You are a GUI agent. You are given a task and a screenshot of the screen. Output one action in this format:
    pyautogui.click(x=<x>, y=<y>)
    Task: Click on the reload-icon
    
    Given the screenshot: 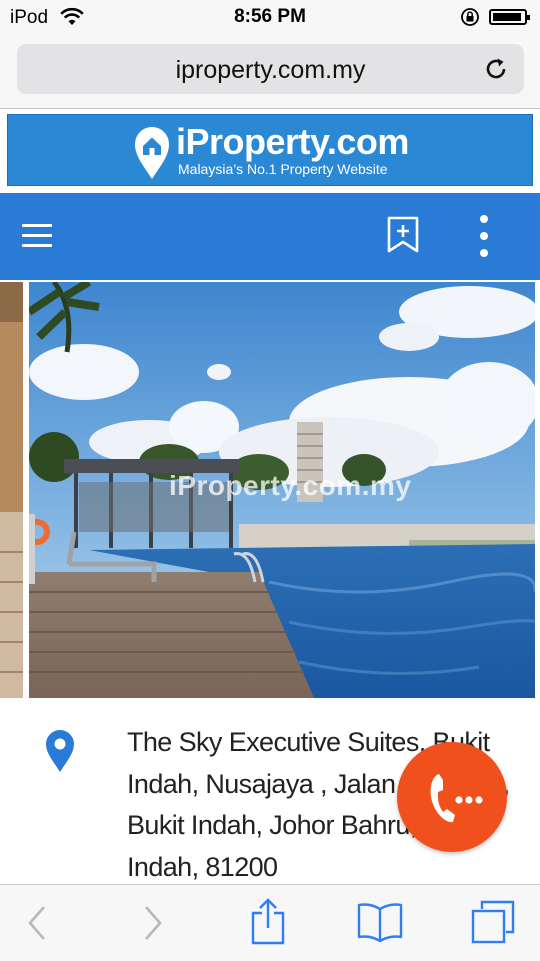 What is the action you would take?
    pyautogui.click(x=496, y=69)
    